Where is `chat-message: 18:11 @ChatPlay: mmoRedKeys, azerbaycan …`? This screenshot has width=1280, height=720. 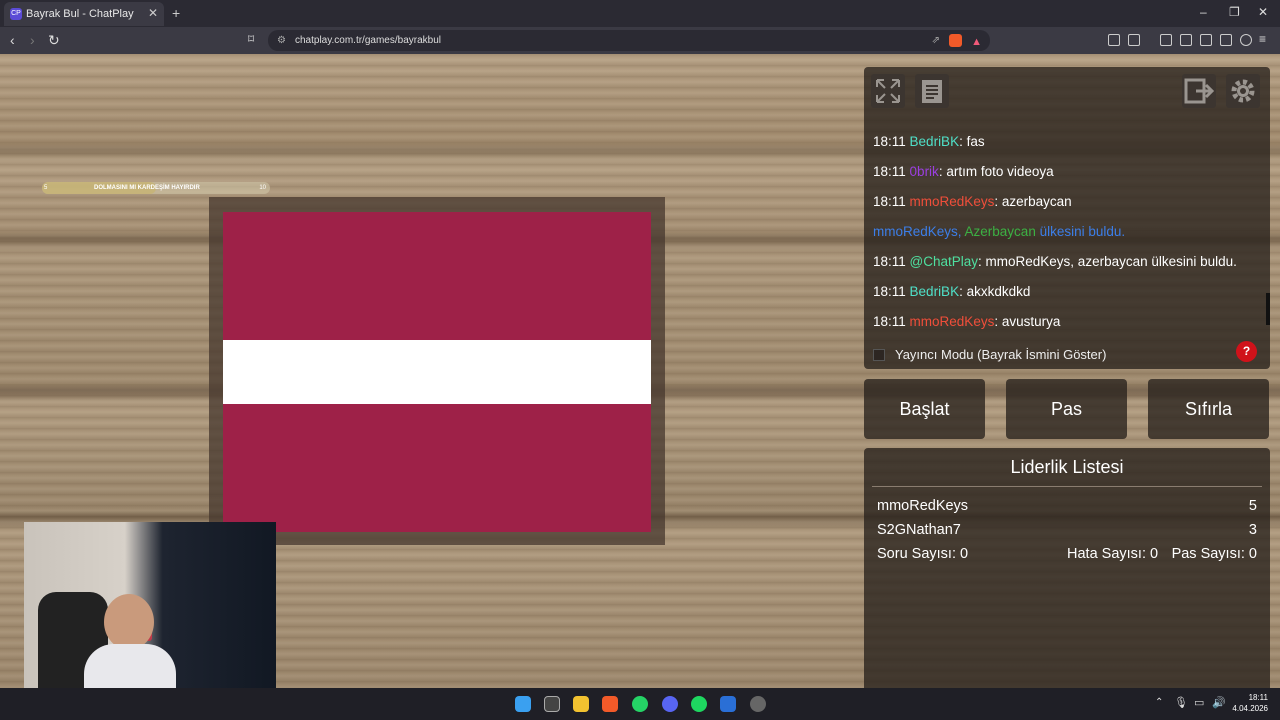 chat-message: 18:11 @ChatPlay: mmoRedKeys, azerbaycan … is located at coordinates (1055, 261).